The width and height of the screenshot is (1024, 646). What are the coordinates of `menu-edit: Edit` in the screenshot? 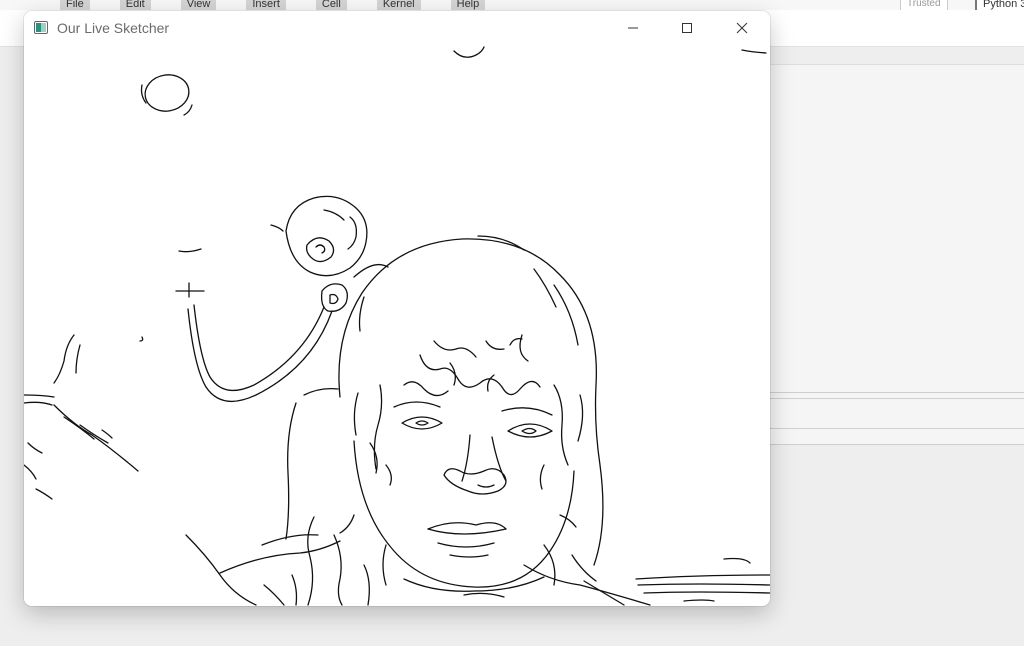 It's located at (135, 5).